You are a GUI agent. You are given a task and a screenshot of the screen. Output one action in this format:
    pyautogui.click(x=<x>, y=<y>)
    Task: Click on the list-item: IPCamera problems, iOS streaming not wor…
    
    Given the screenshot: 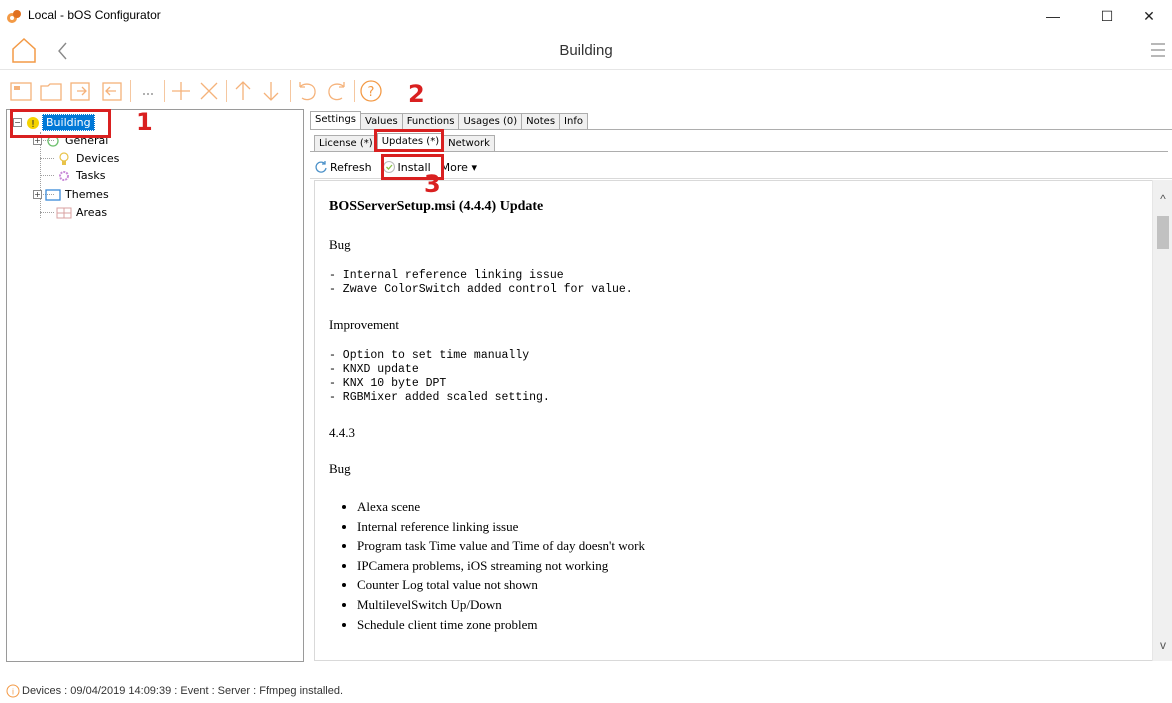 What is the action you would take?
    pyautogui.click(x=747, y=566)
    